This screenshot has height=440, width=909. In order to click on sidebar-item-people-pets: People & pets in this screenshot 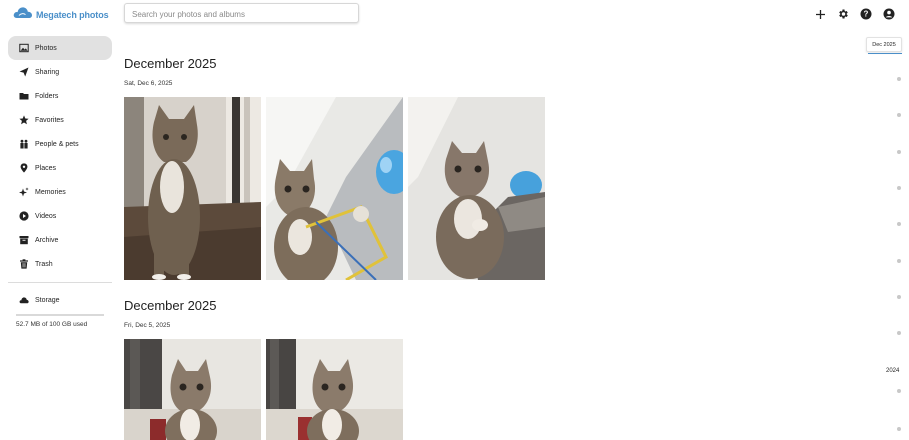, I will do `click(60, 144)`.